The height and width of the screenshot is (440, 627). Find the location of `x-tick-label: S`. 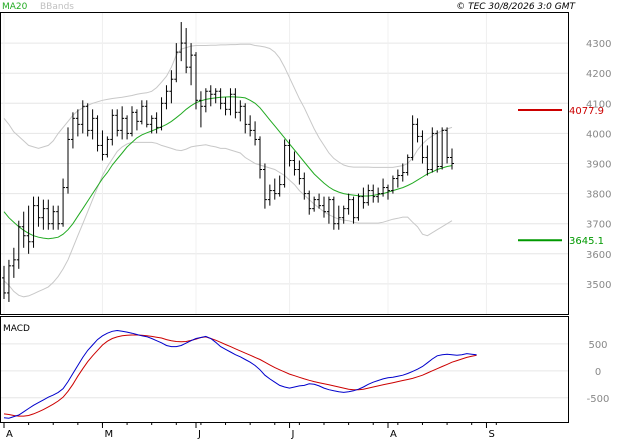

x-tick-label: S is located at coordinates (491, 434).